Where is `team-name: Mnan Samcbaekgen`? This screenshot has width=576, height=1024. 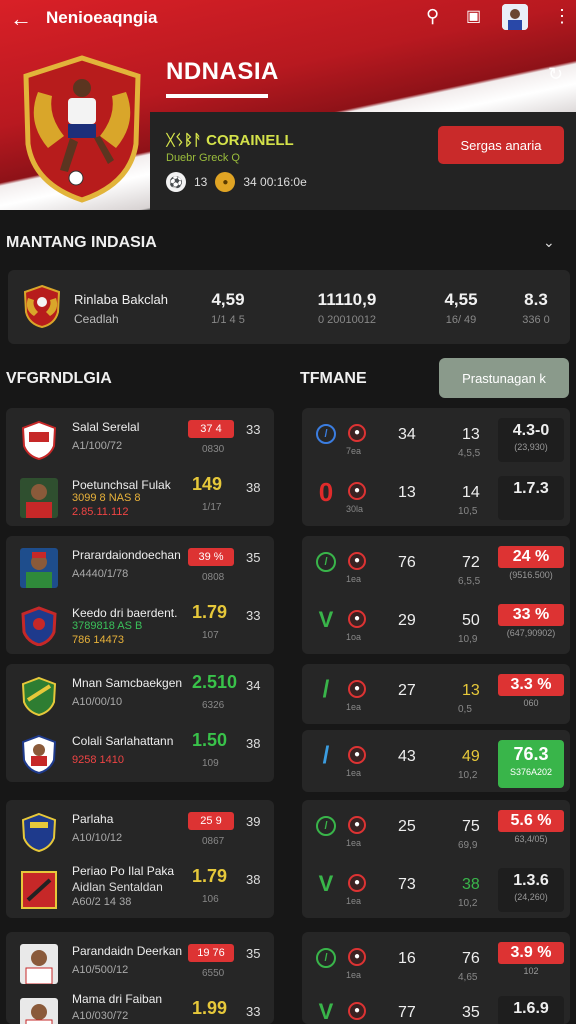
team-name: Mnan Samcbaekgen is located at coordinates (127, 683).